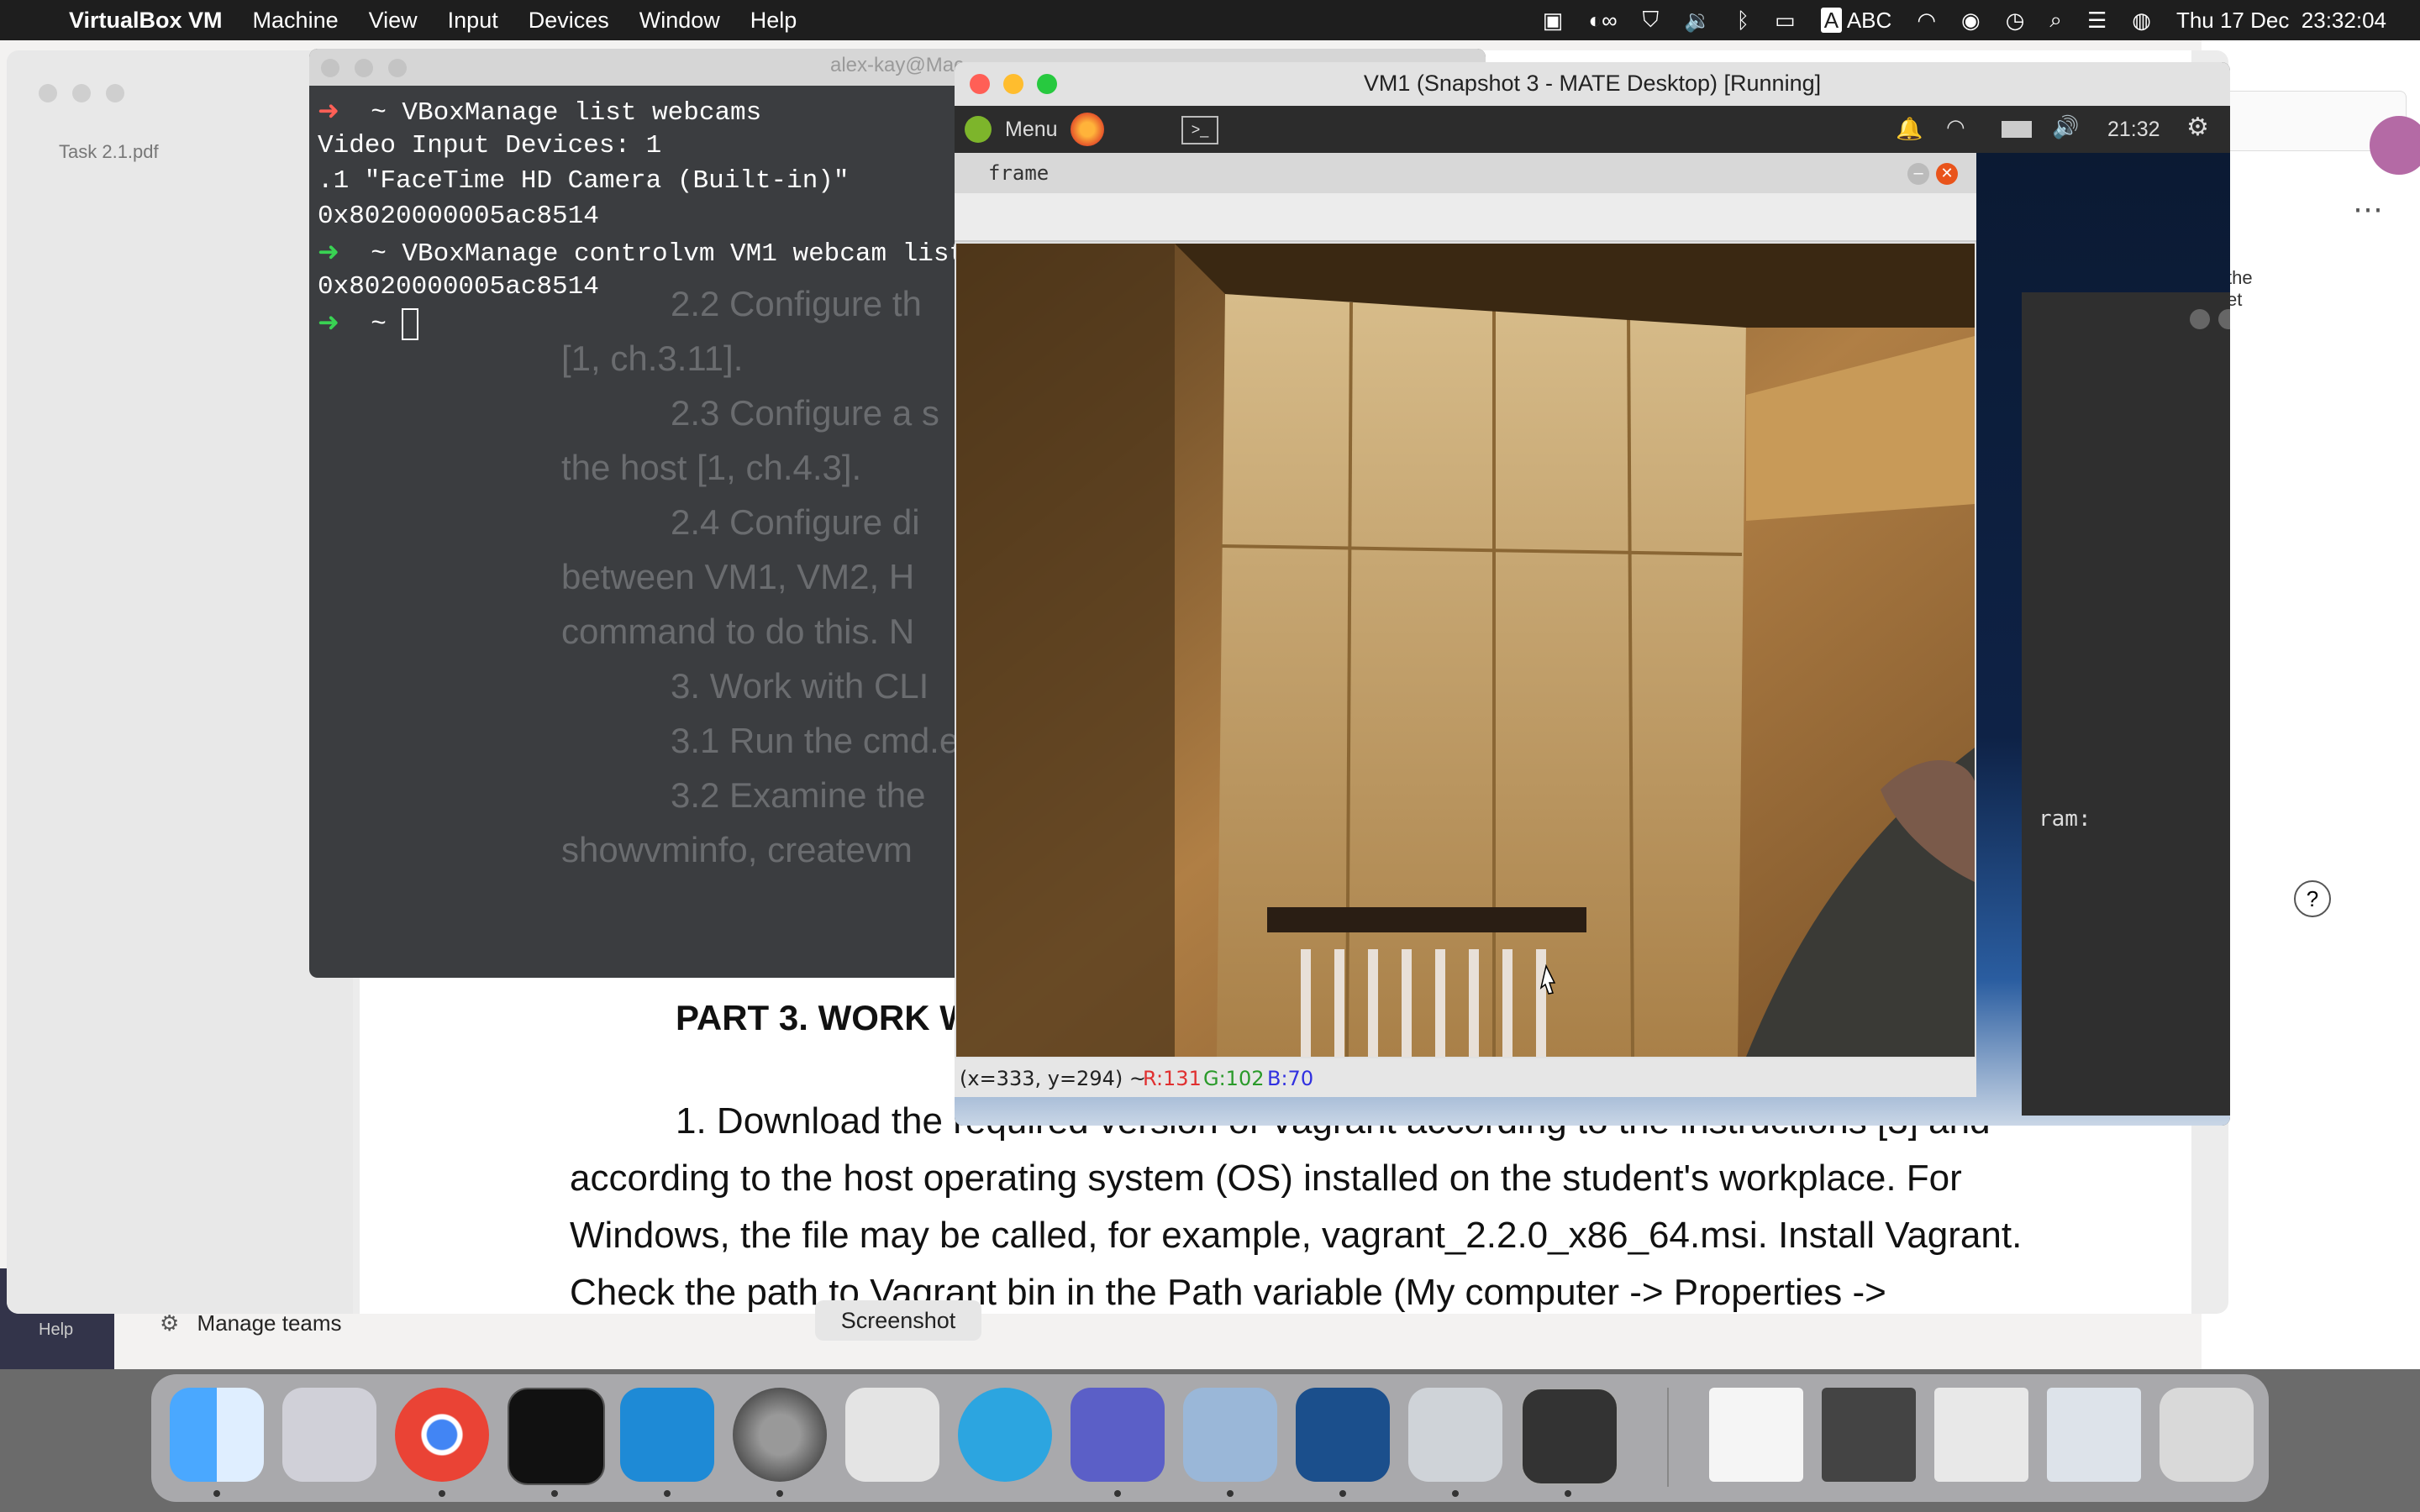  Describe the element at coordinates (584, 181) in the screenshot. I see `terminal-line: .1 "FaceTime HD Camera (Built-in)"` at that location.